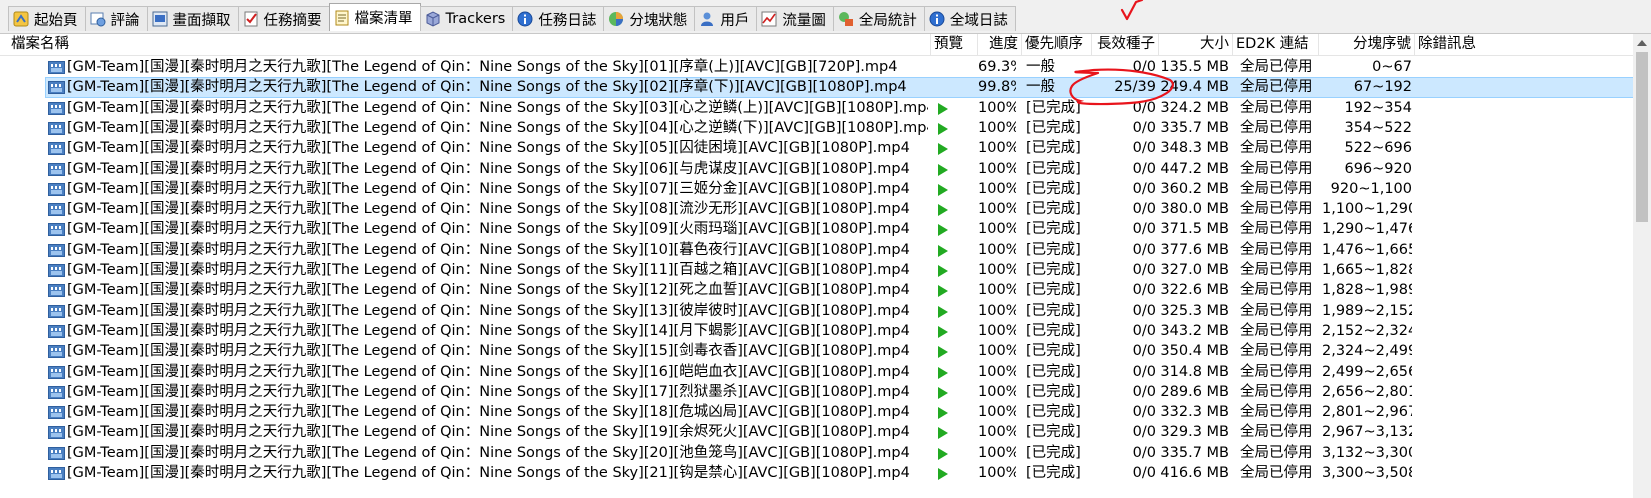 The width and height of the screenshot is (1651, 498). Describe the element at coordinates (1125, 45) in the screenshot. I see `column-header-seeds: 長效種子` at that location.